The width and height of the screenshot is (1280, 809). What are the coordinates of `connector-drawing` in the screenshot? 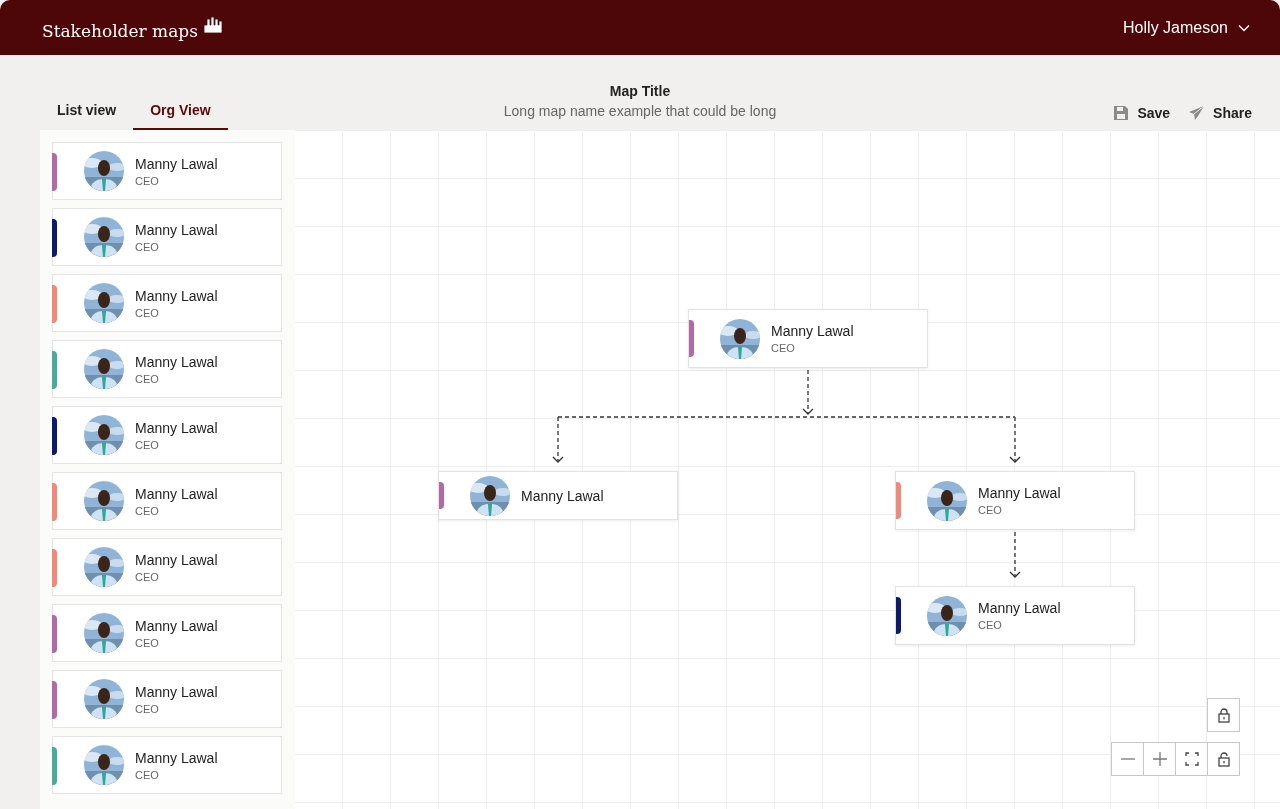 It's located at (1015, 554).